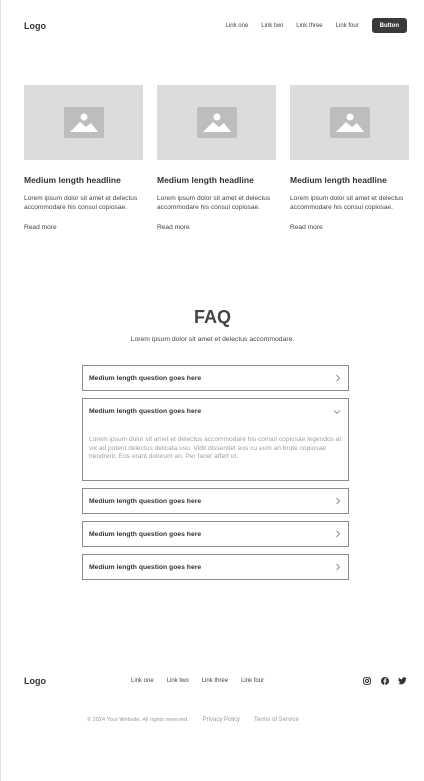 This screenshot has width=424, height=781. Describe the element at coordinates (221, 720) in the screenshot. I see `privacy-policy-link: Privacy Policy` at that location.